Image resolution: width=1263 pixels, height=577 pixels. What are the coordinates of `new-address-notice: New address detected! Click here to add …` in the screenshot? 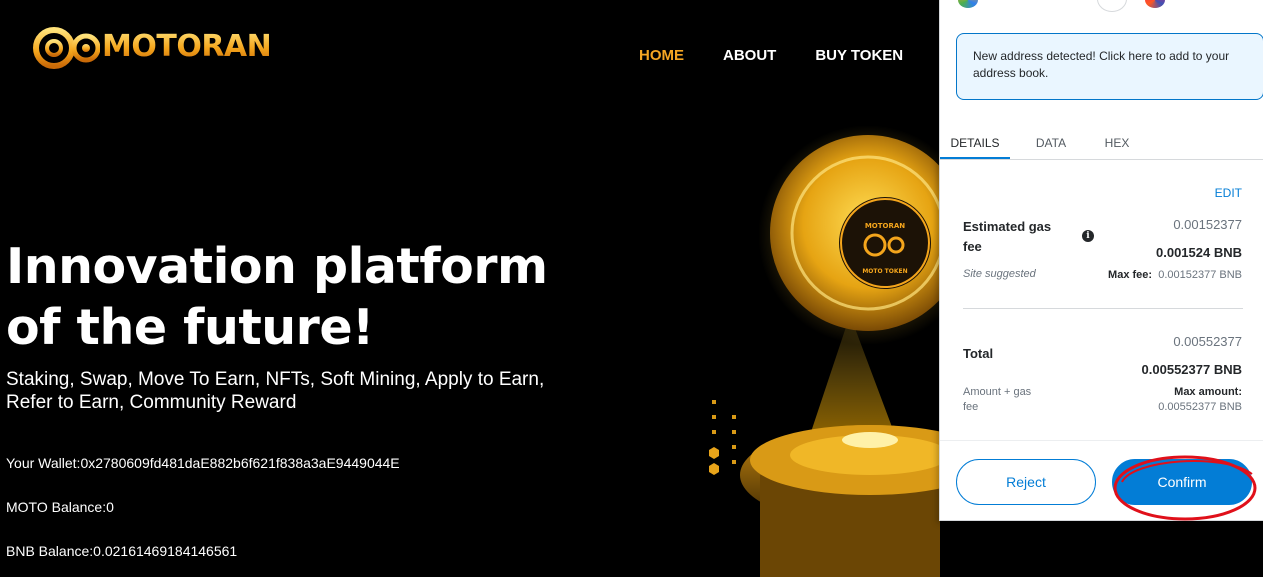 It's located at (1109, 66).